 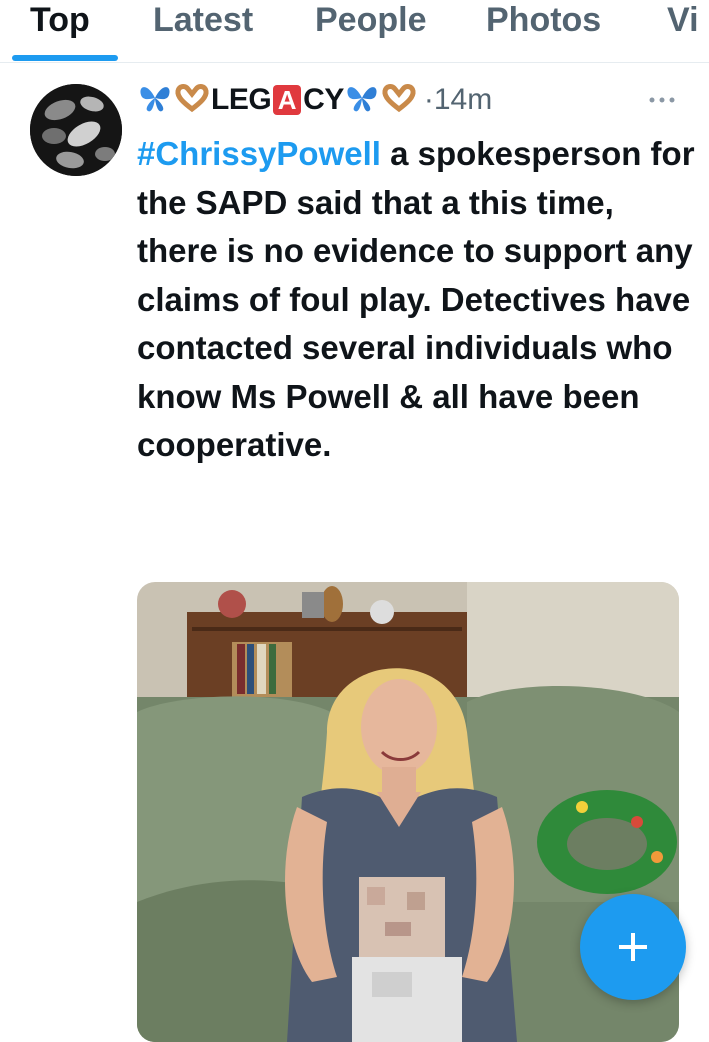 I want to click on more-dots-icon, so click(x=662, y=101).